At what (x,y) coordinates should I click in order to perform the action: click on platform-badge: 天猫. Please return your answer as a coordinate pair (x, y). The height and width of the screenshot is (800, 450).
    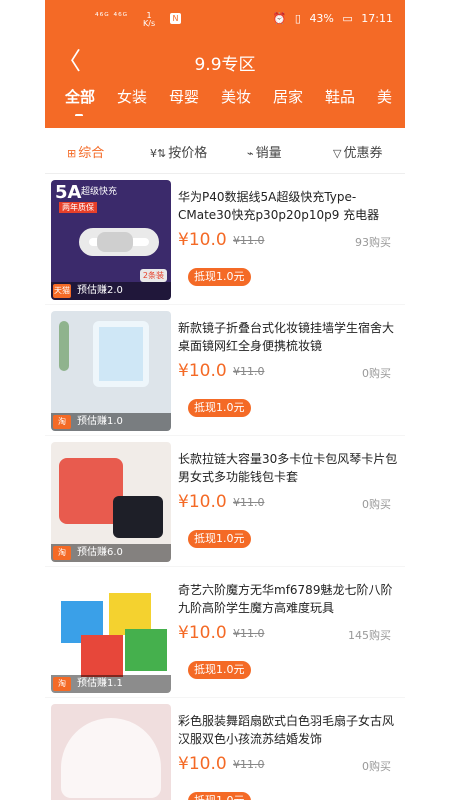
    Looking at the image, I should click on (62, 291).